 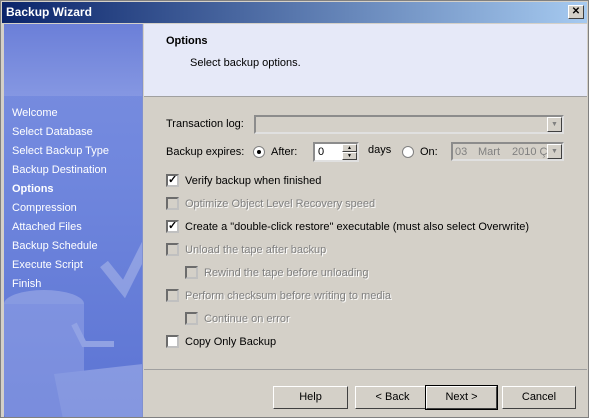 What do you see at coordinates (60, 227) in the screenshot?
I see `nav-item-attached-files: Attached Files` at bounding box center [60, 227].